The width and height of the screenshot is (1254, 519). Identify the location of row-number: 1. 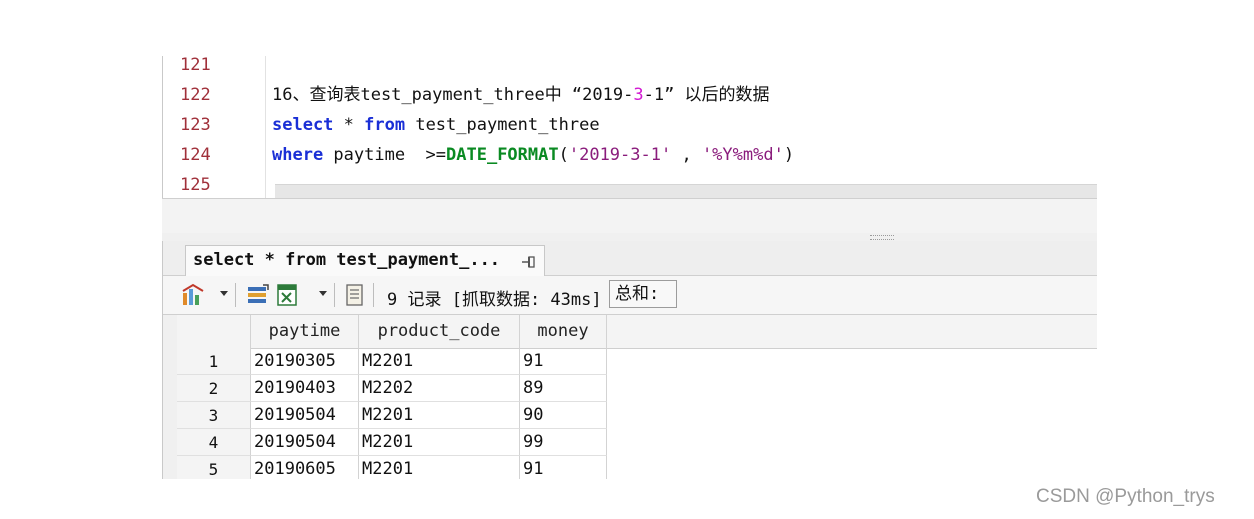
(214, 361).